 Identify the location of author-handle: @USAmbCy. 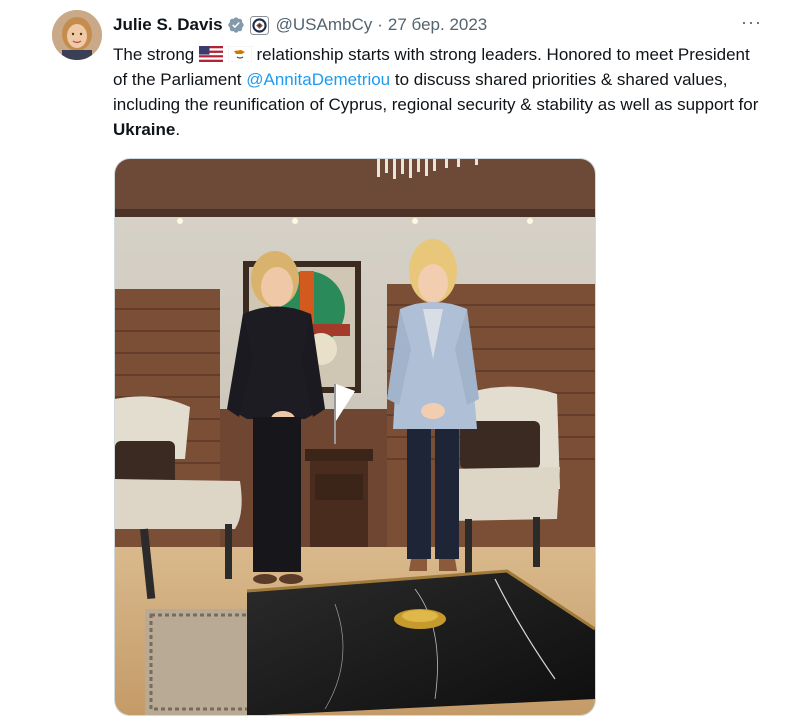
(324, 25).